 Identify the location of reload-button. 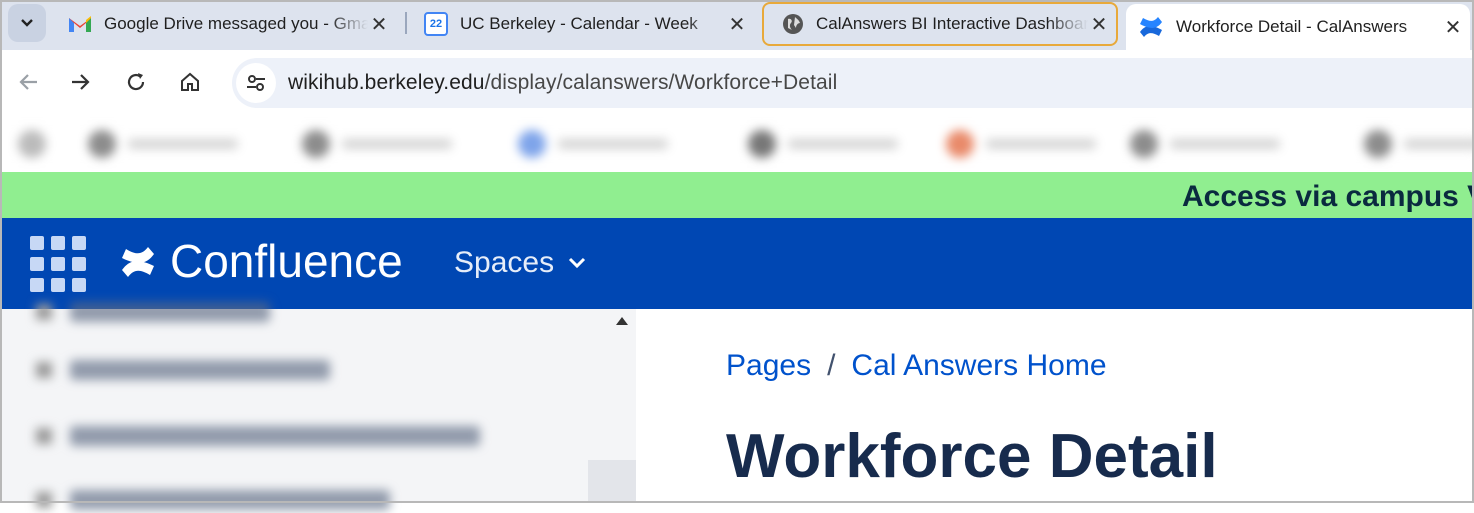
(136, 82).